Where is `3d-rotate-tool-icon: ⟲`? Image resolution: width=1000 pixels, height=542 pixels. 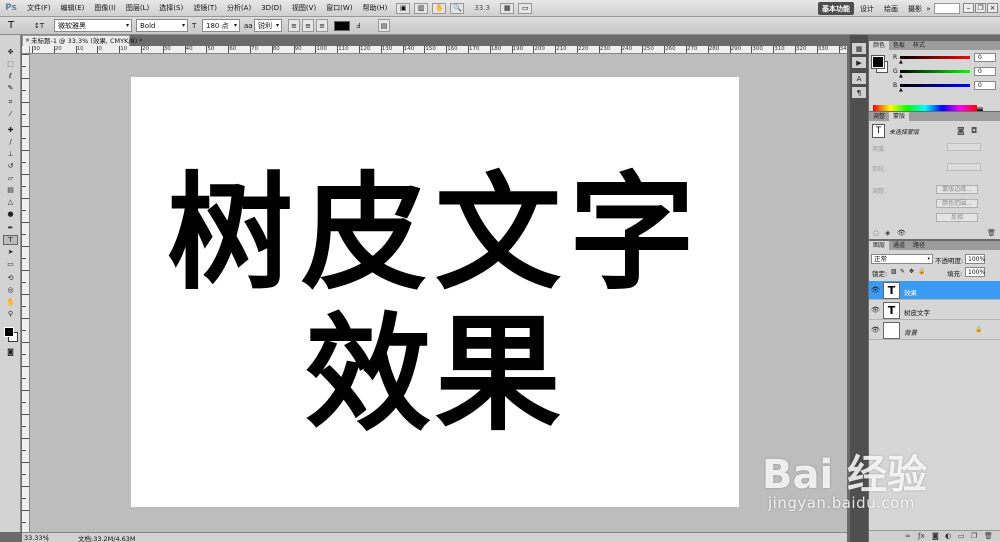
3d-rotate-tool-icon: ⟲ is located at coordinates (10, 278).